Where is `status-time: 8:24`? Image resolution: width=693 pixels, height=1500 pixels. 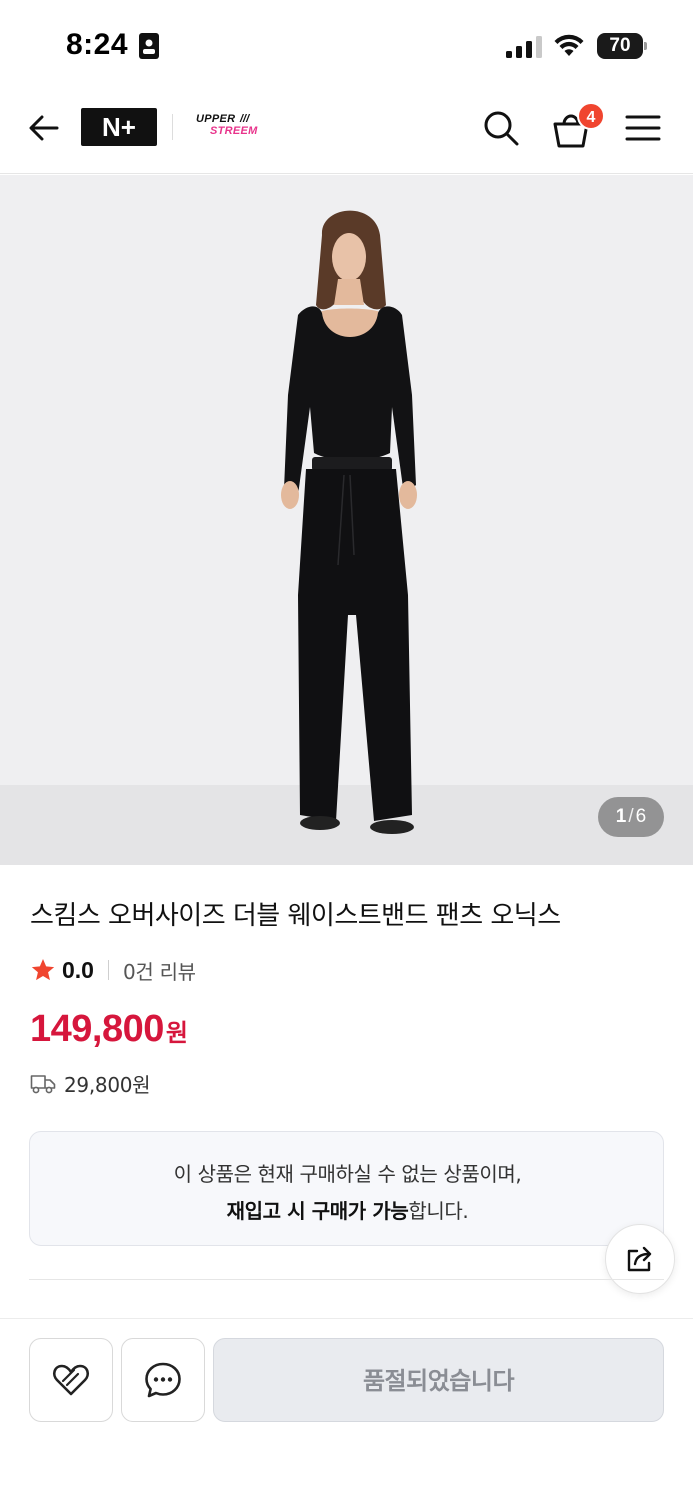 status-time: 8:24 is located at coordinates (97, 44).